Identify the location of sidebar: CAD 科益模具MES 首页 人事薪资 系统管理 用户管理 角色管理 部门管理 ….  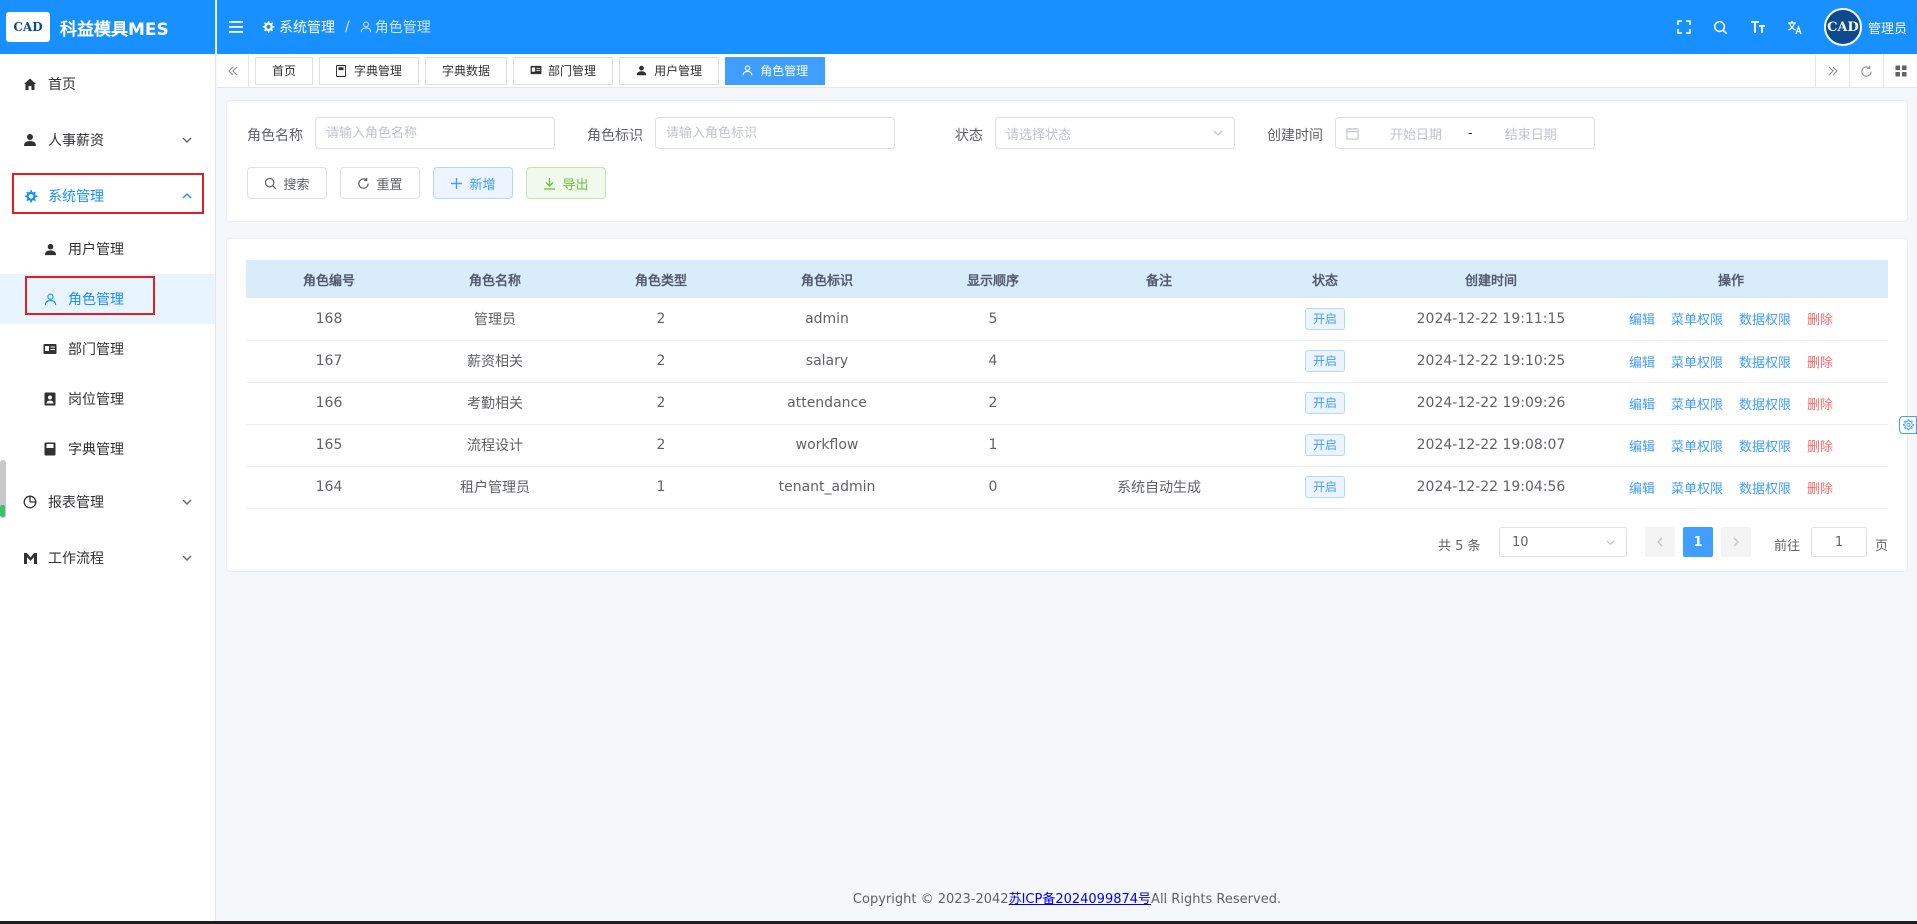
(108, 462).